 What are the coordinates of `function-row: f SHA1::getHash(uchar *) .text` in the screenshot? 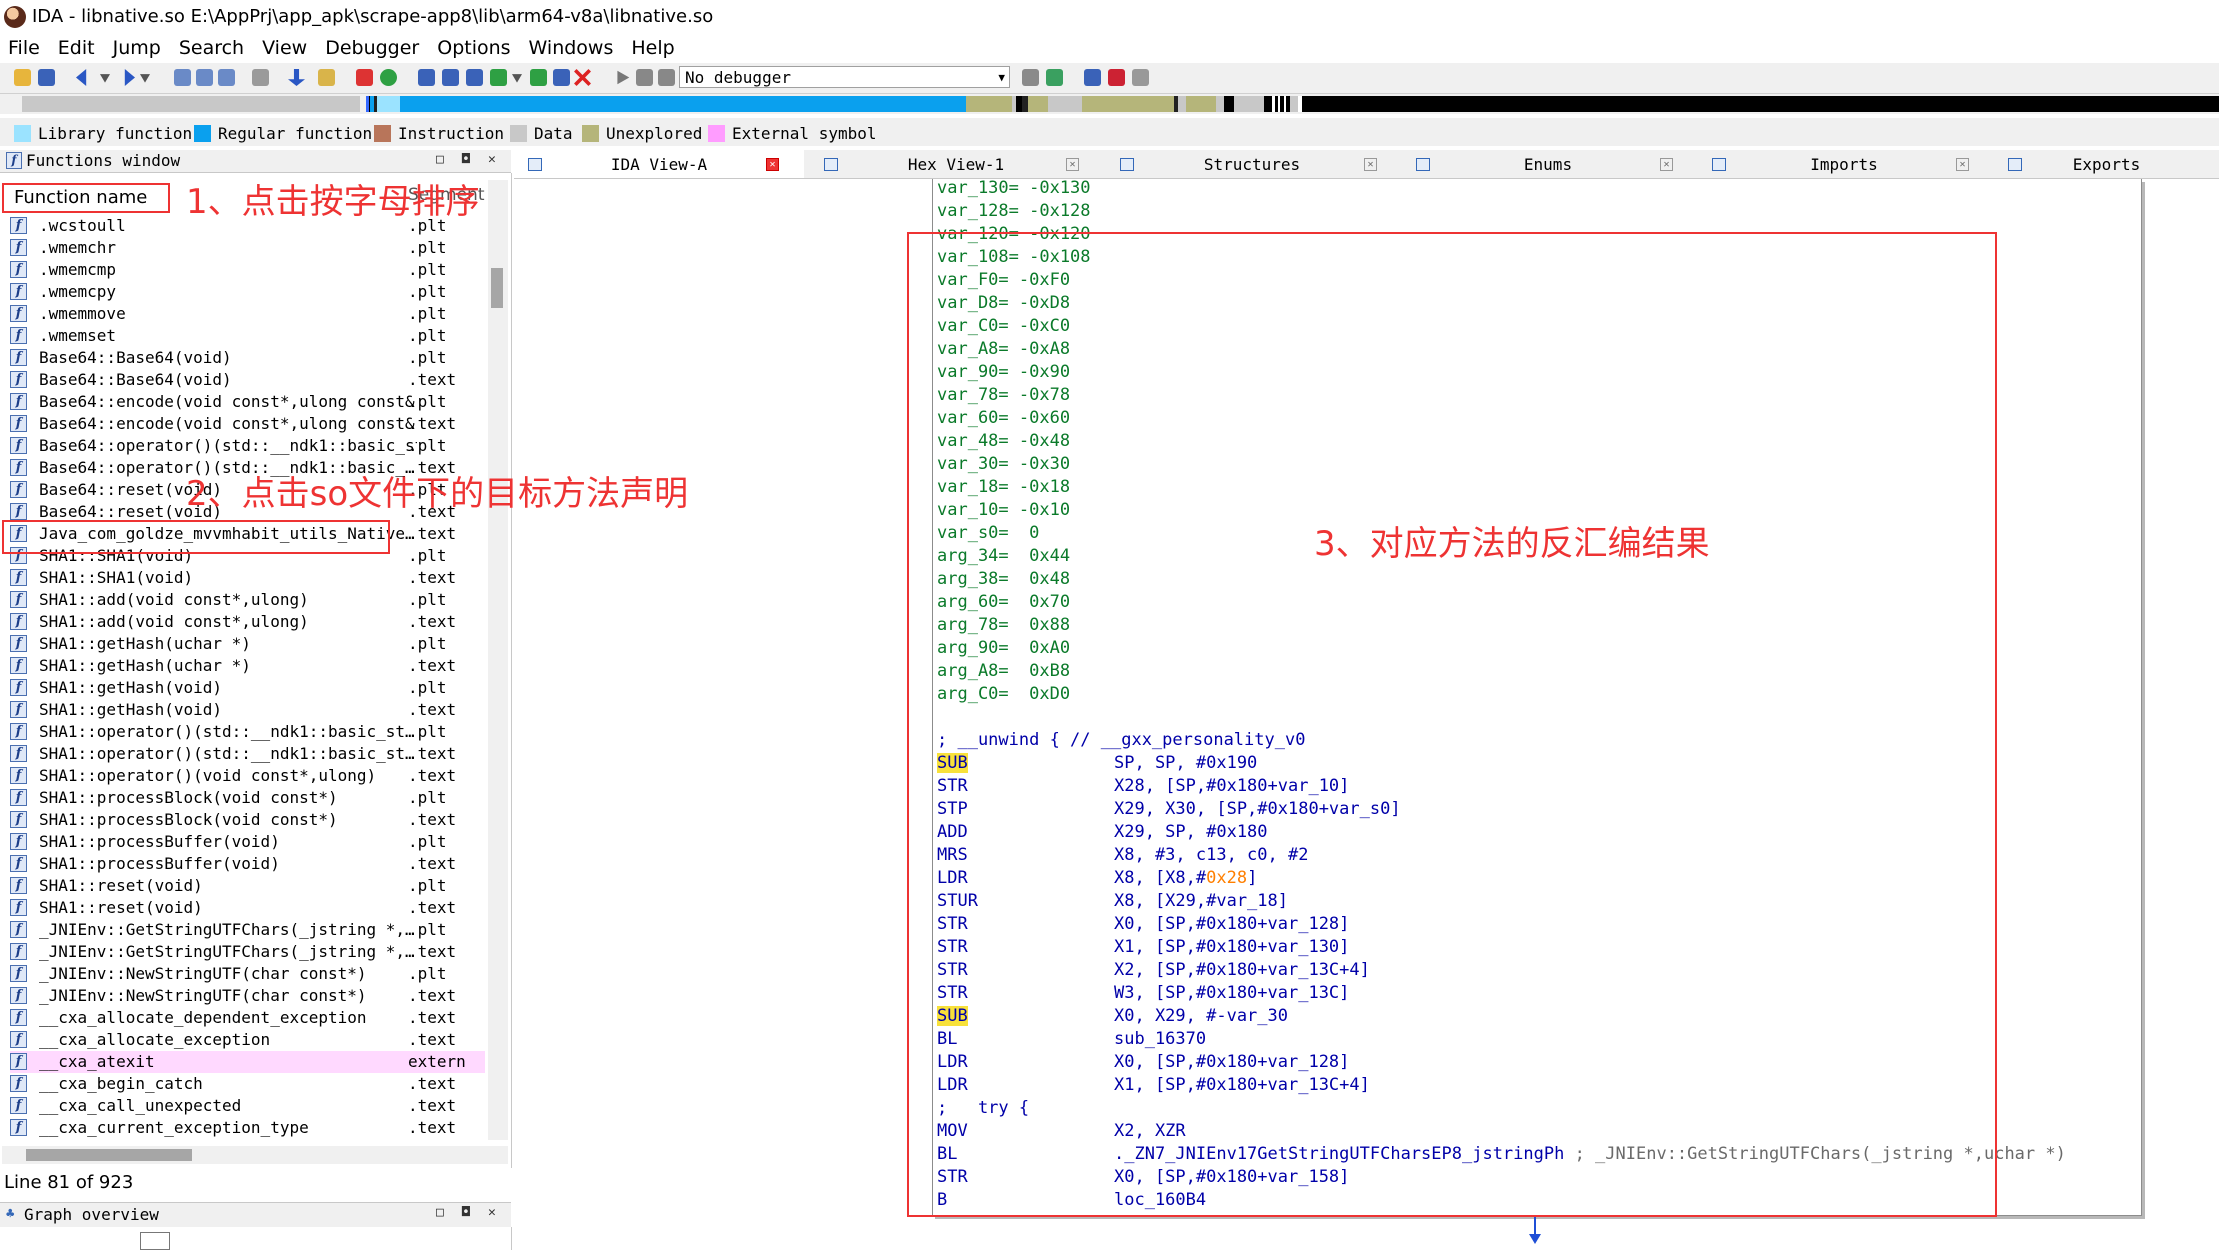 It's located at (247, 666).